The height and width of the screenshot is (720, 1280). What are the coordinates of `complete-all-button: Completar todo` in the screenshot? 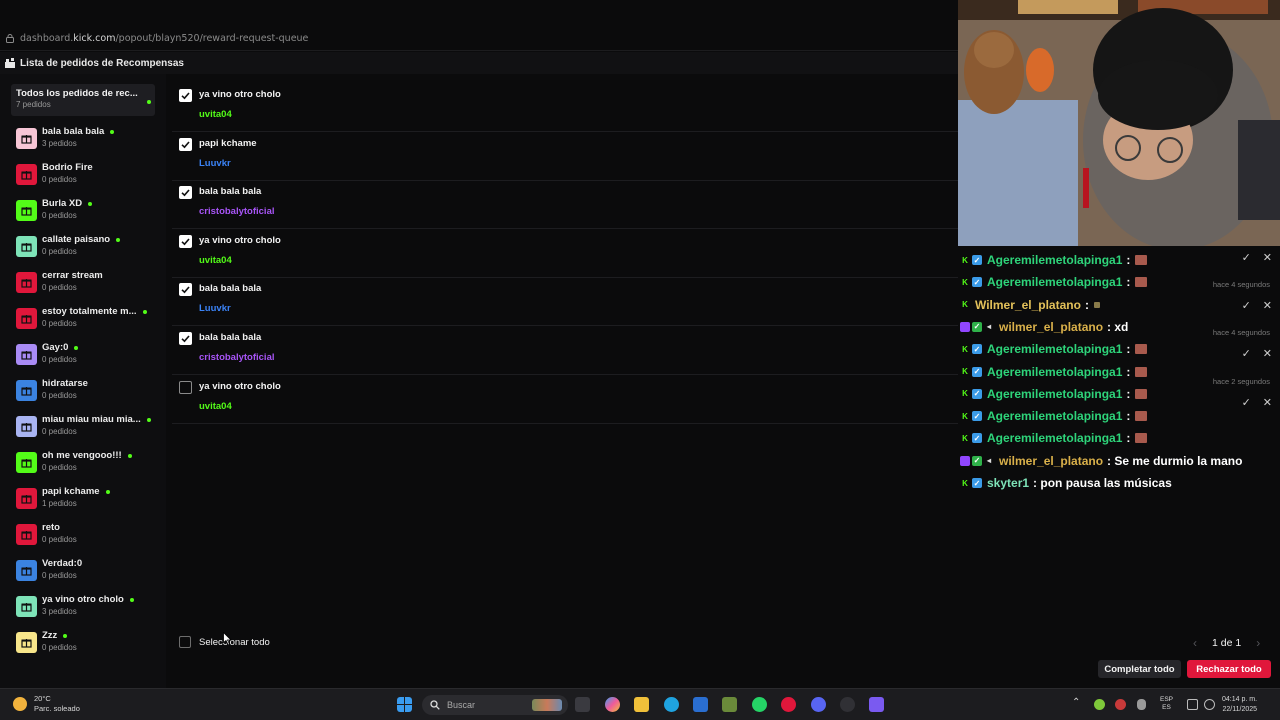 It's located at (1139, 669).